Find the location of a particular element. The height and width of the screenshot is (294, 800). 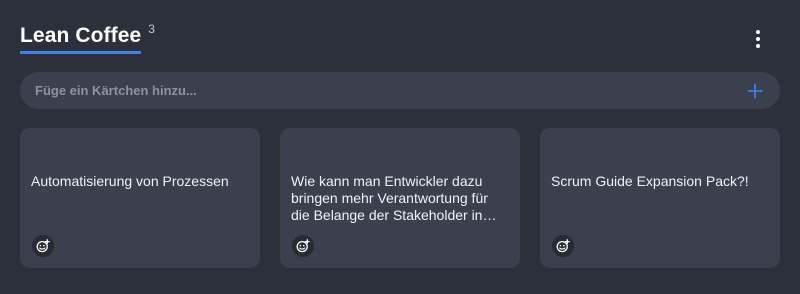

add-card-bar is located at coordinates (400, 90).